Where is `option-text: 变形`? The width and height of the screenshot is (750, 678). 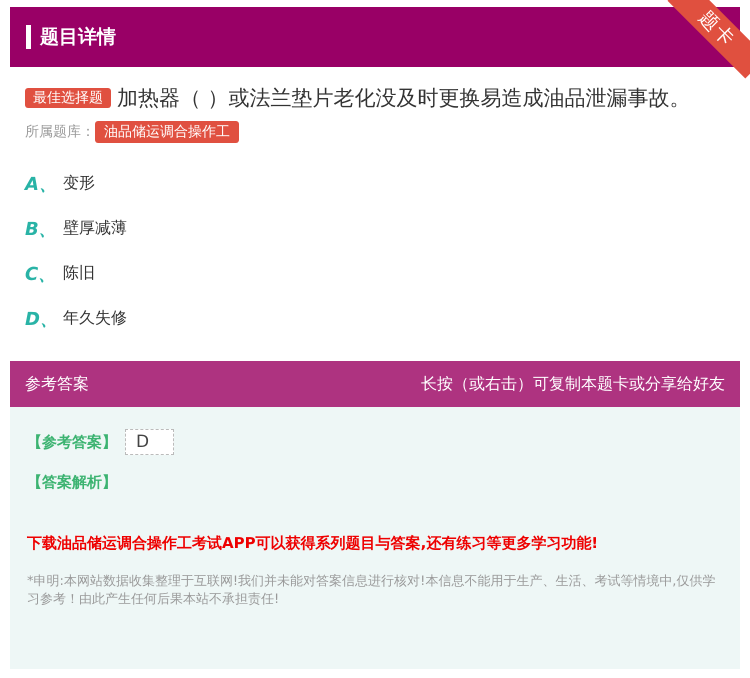 option-text: 变形 is located at coordinates (79, 183).